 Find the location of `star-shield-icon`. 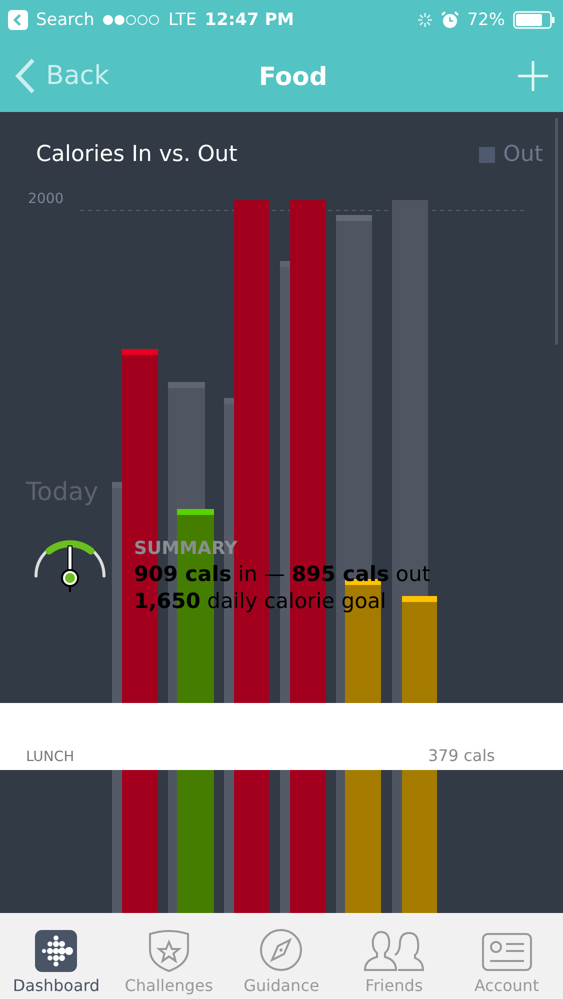

star-shield-icon is located at coordinates (168, 951).